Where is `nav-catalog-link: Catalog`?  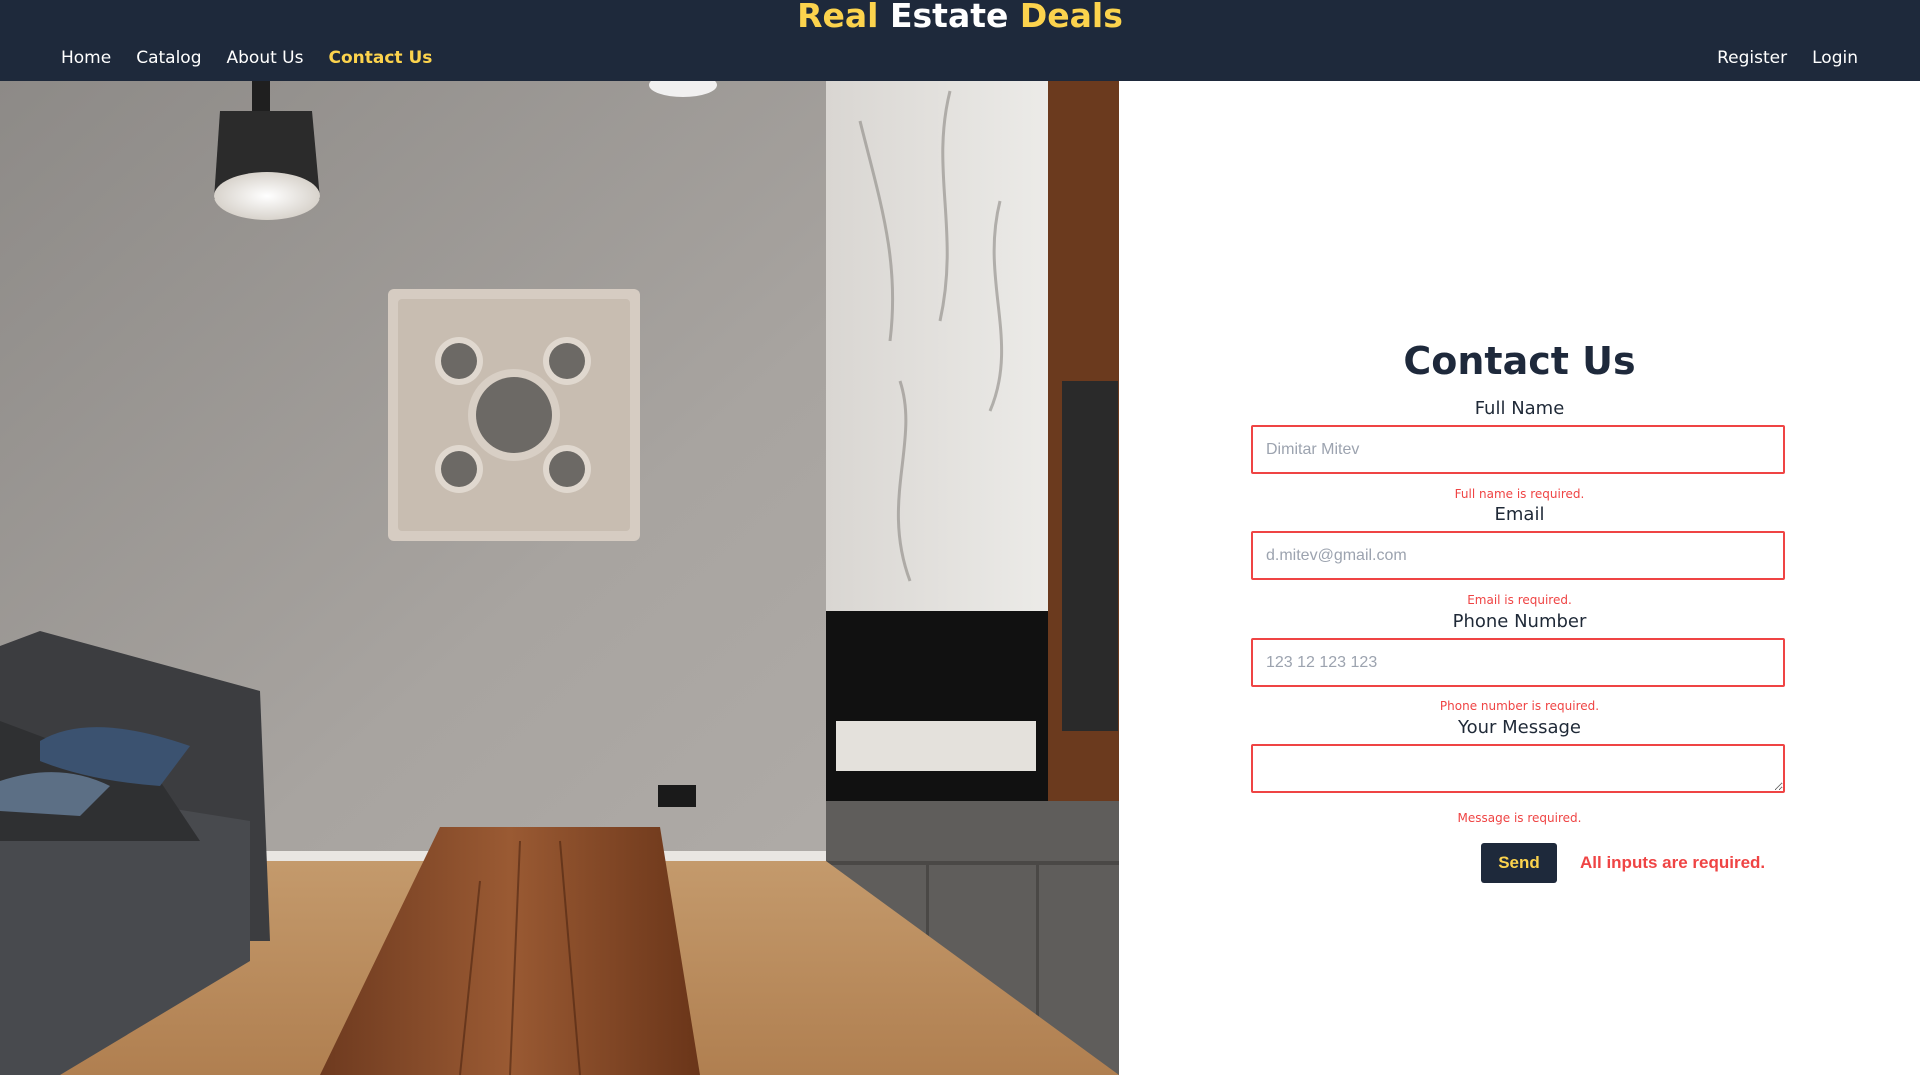 nav-catalog-link: Catalog is located at coordinates (168, 58).